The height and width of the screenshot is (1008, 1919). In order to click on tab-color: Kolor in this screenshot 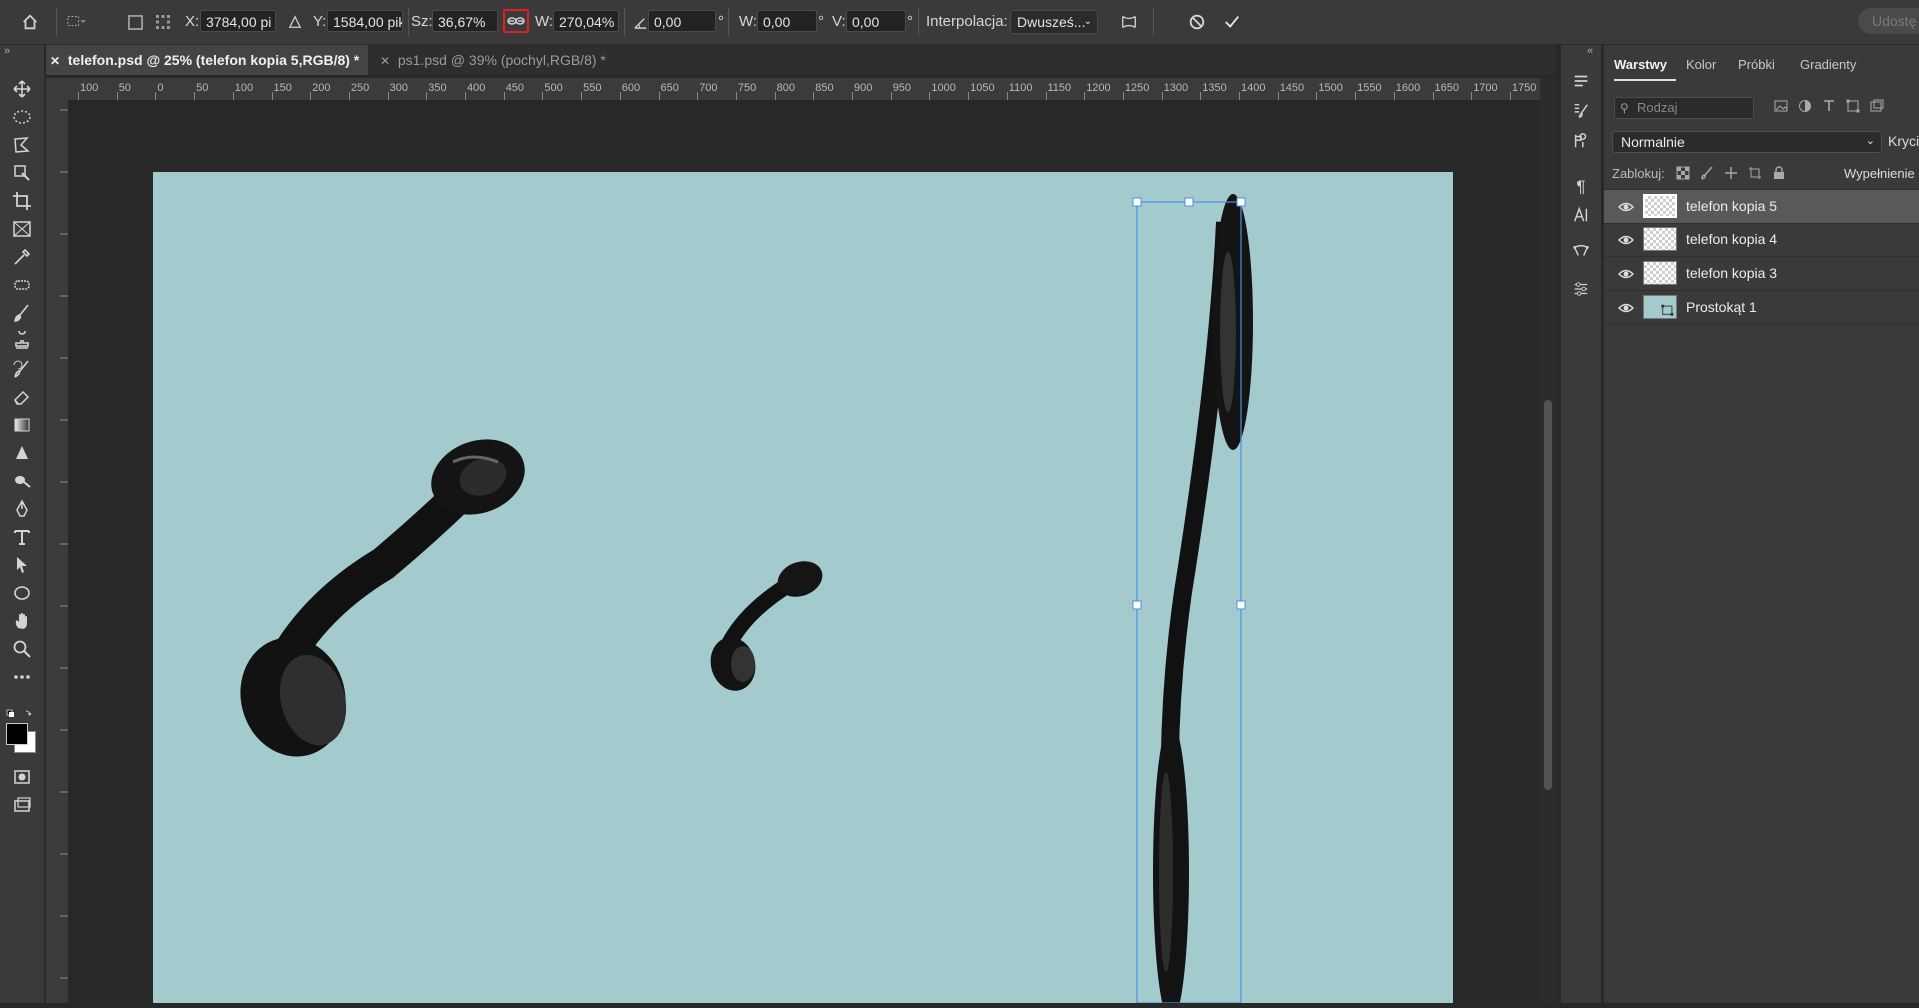, I will do `click(1701, 64)`.